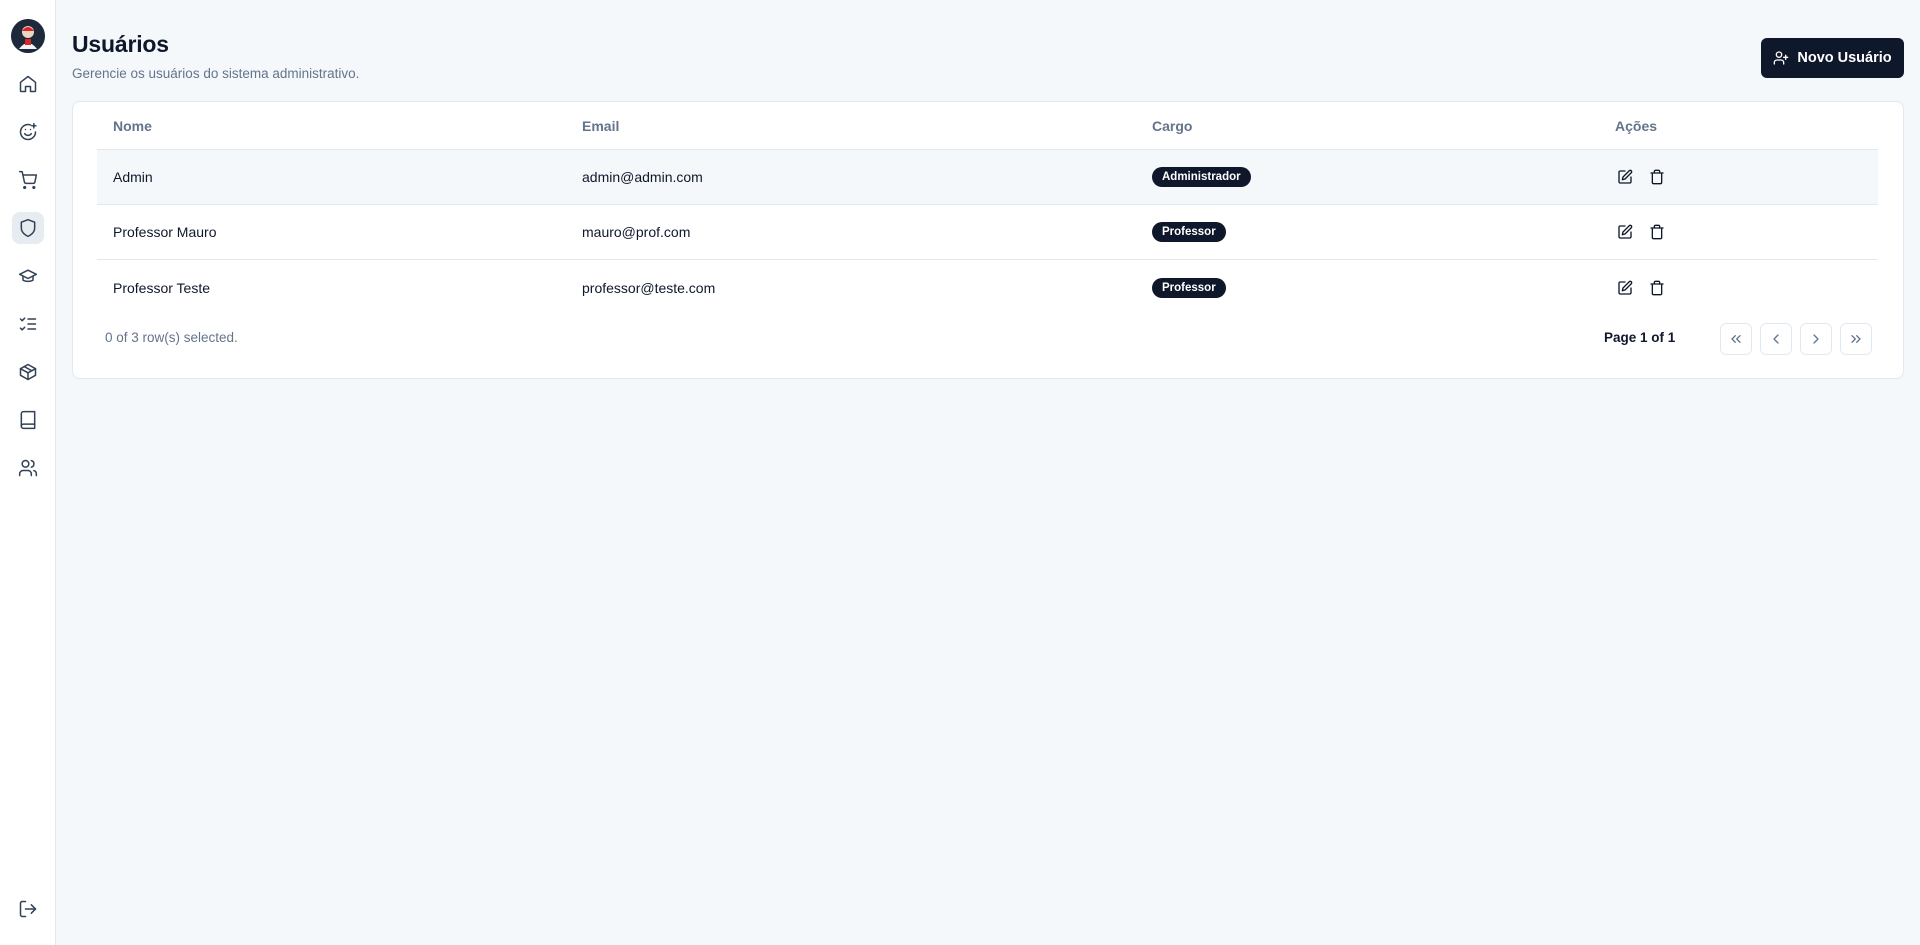  Describe the element at coordinates (1844, 58) in the screenshot. I see `new-user-label: Novo Usuário` at that location.